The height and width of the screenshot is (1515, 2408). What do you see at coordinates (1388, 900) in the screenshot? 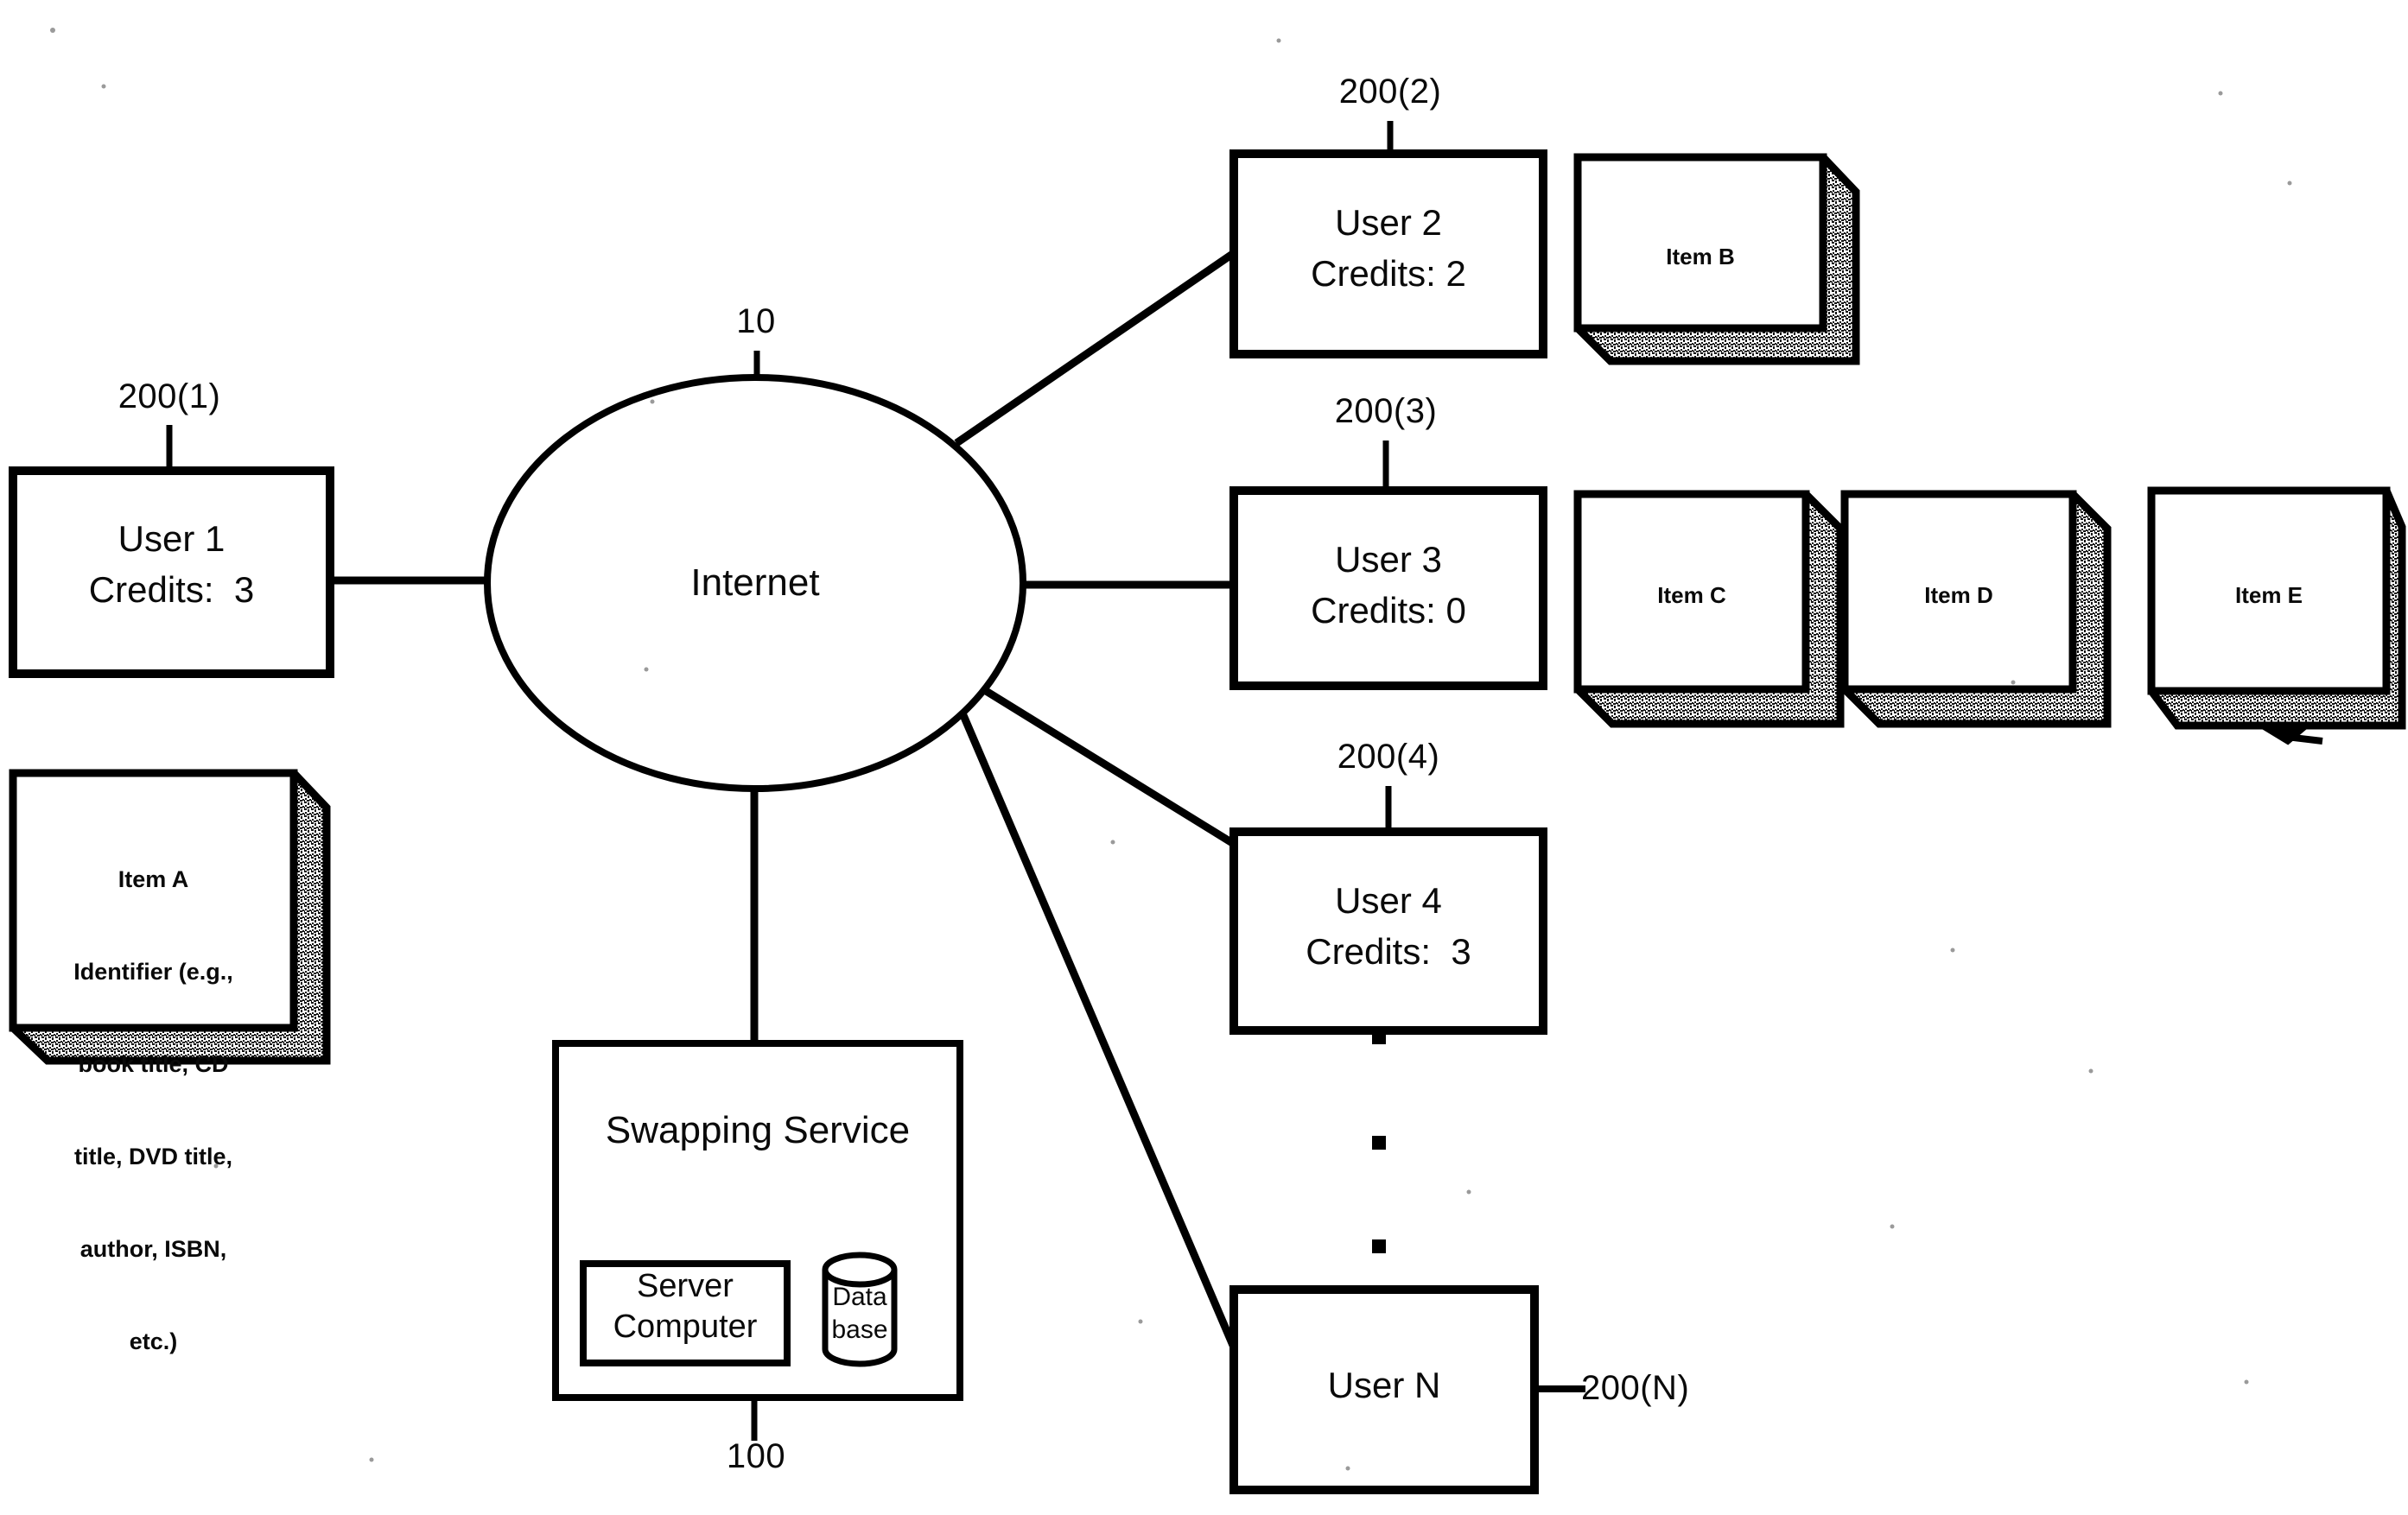
I see `user4-name: User 4` at bounding box center [1388, 900].